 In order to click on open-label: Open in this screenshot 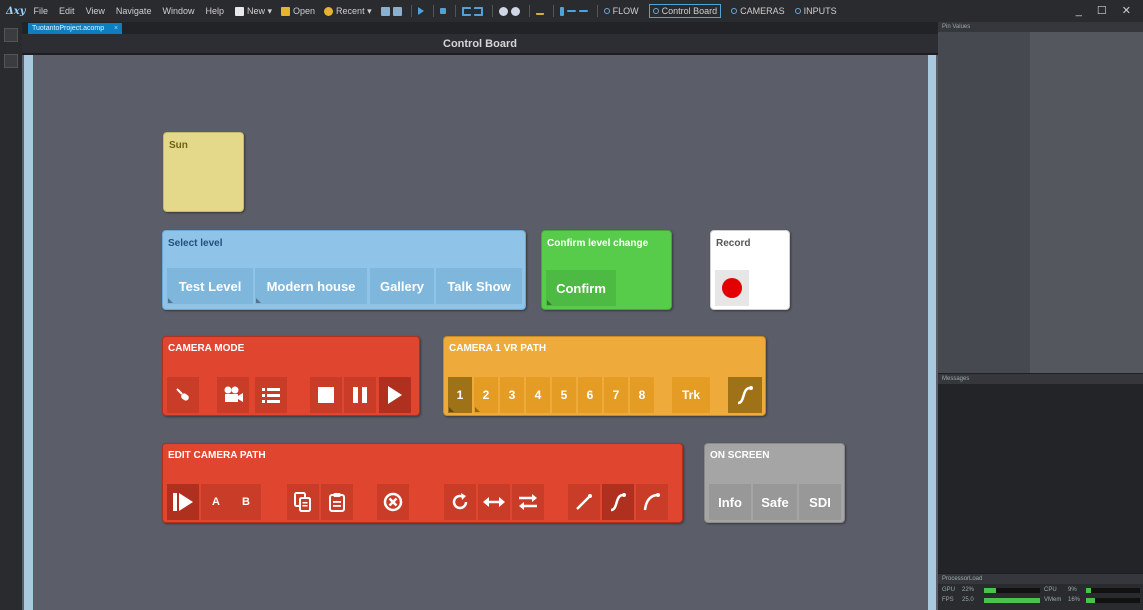, I will do `click(304, 11)`.